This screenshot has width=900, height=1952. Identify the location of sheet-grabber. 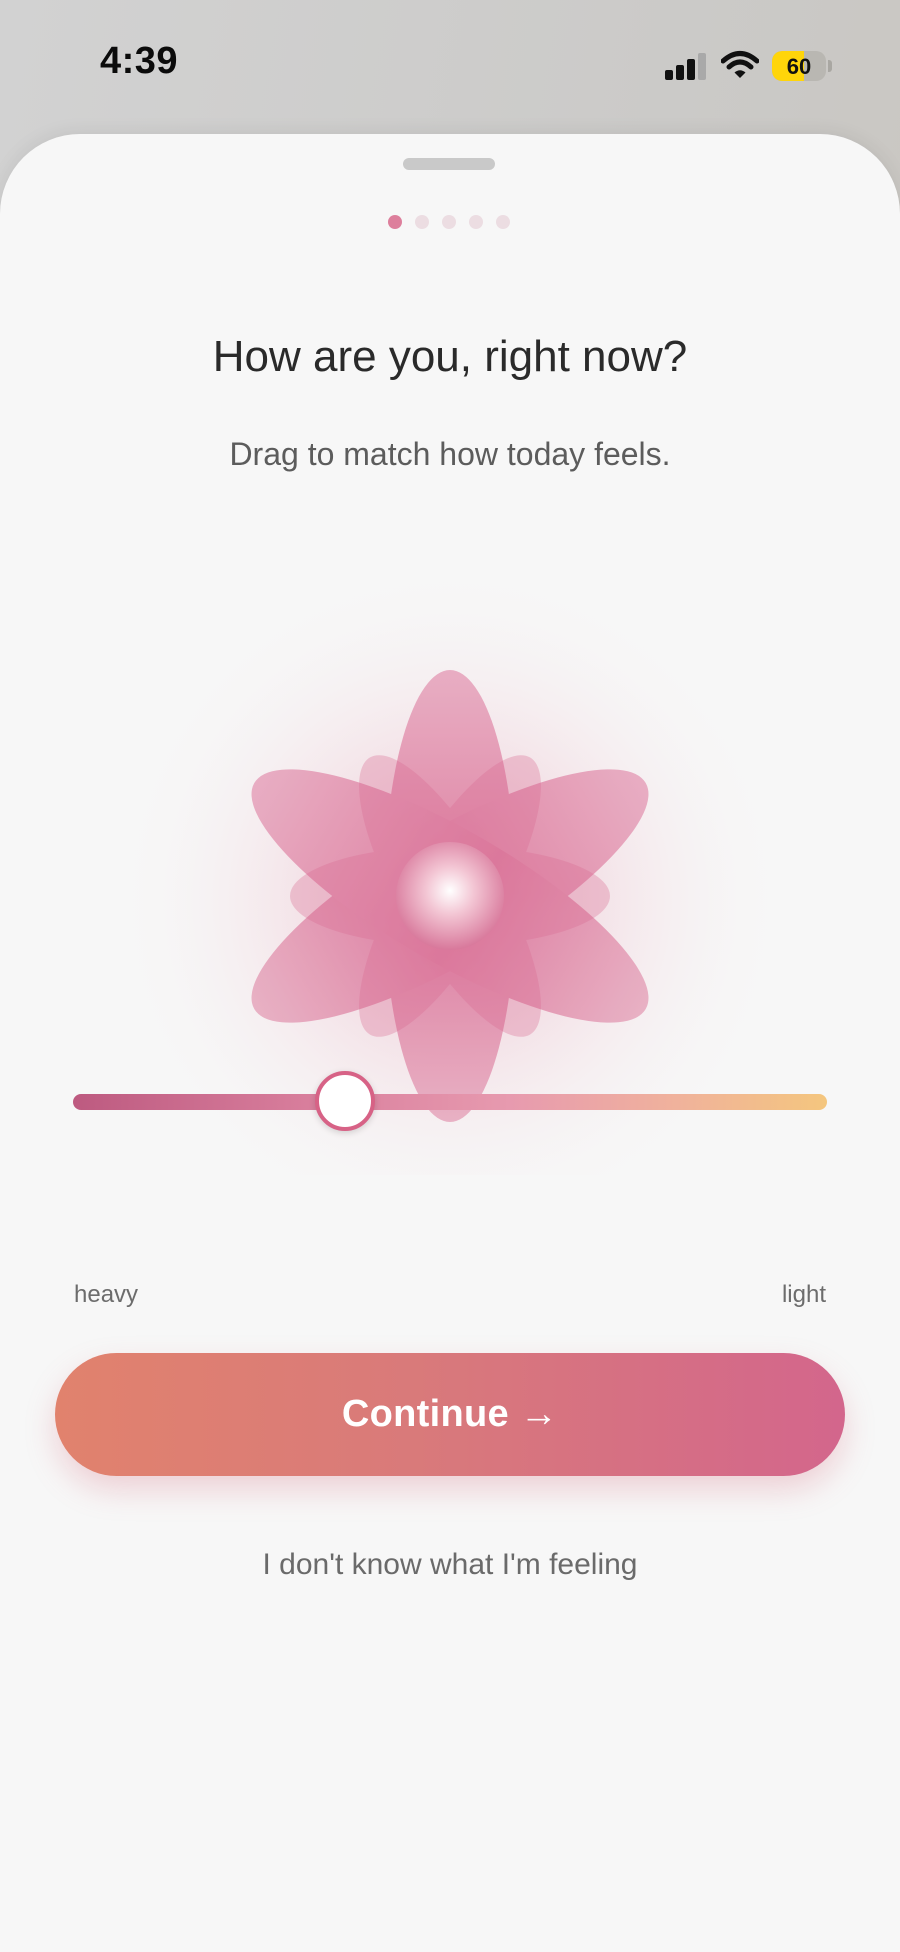
(449, 164).